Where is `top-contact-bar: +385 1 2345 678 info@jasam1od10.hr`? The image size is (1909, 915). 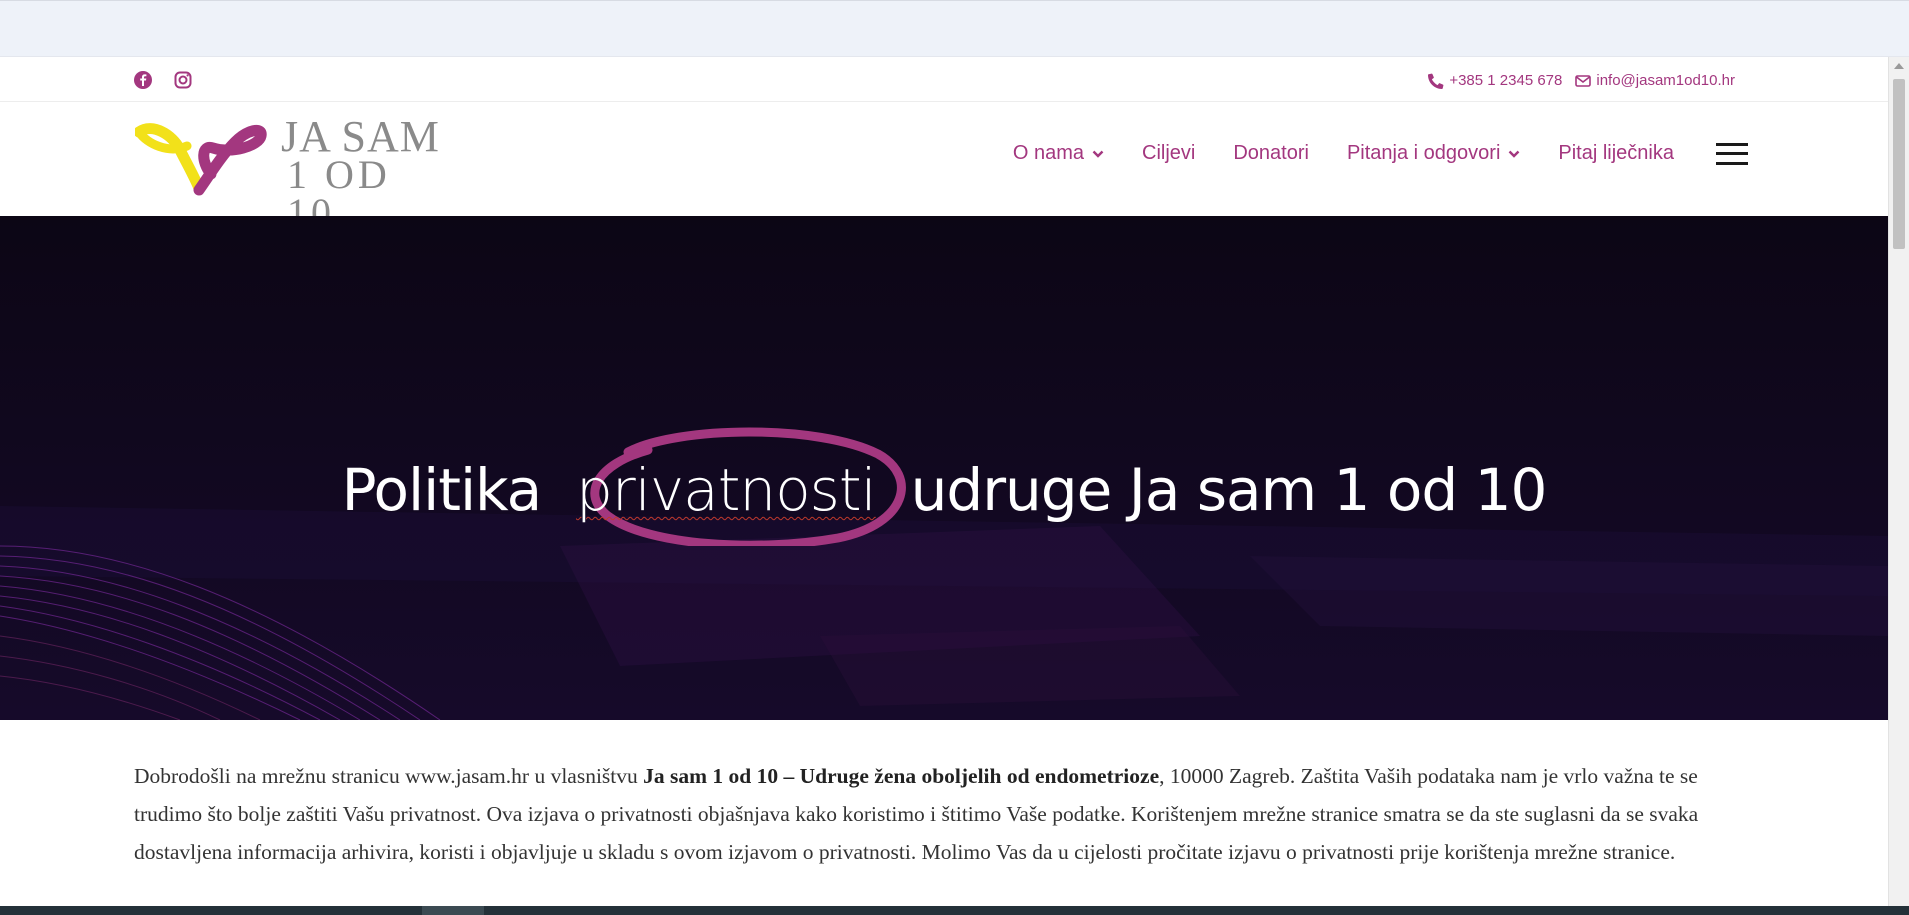 top-contact-bar: +385 1 2345 678 info@jasam1od10.hr is located at coordinates (944, 79).